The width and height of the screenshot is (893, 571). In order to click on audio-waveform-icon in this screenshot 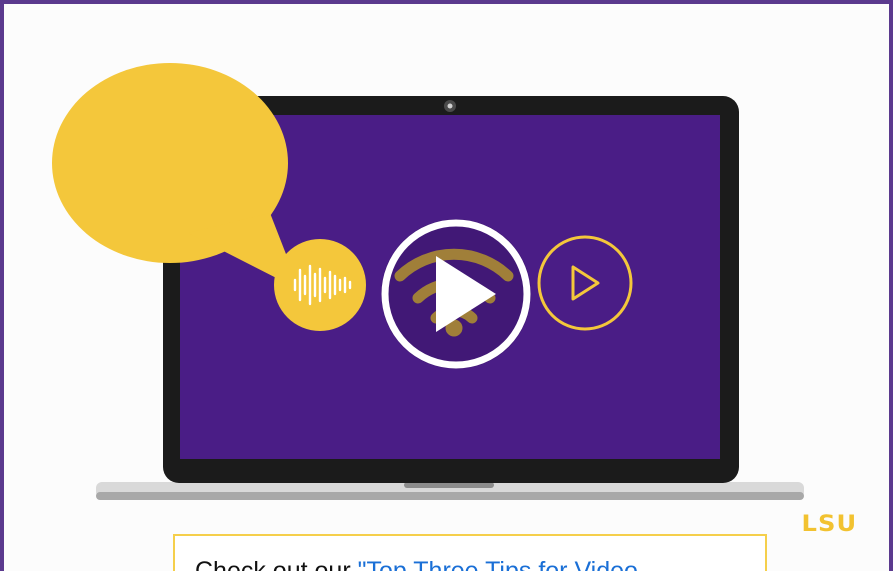, I will do `click(320, 285)`.